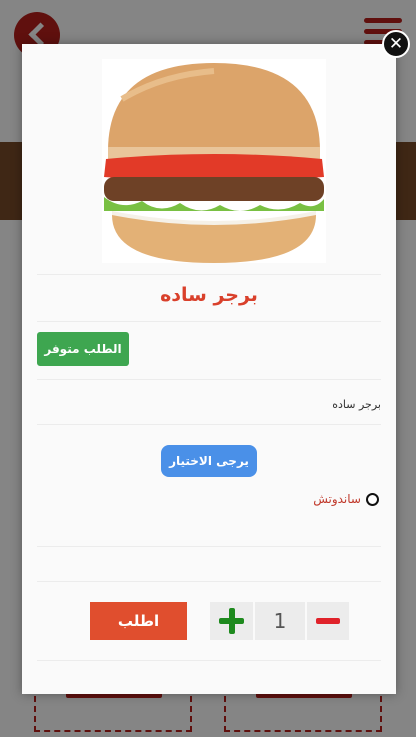  Describe the element at coordinates (372, 499) in the screenshot. I see `radio-button` at that location.